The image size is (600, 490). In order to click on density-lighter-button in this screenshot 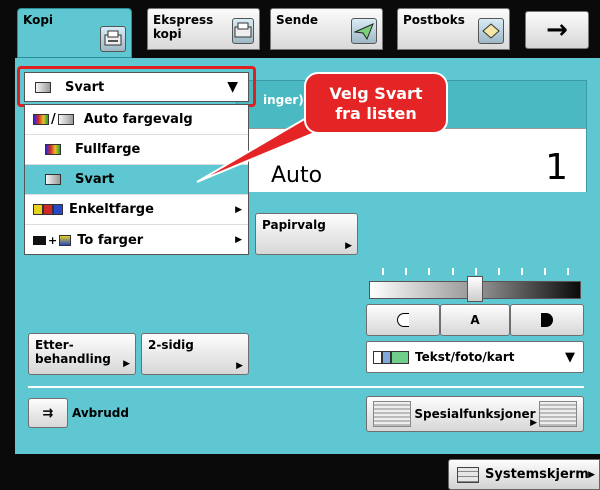, I will do `click(403, 320)`.